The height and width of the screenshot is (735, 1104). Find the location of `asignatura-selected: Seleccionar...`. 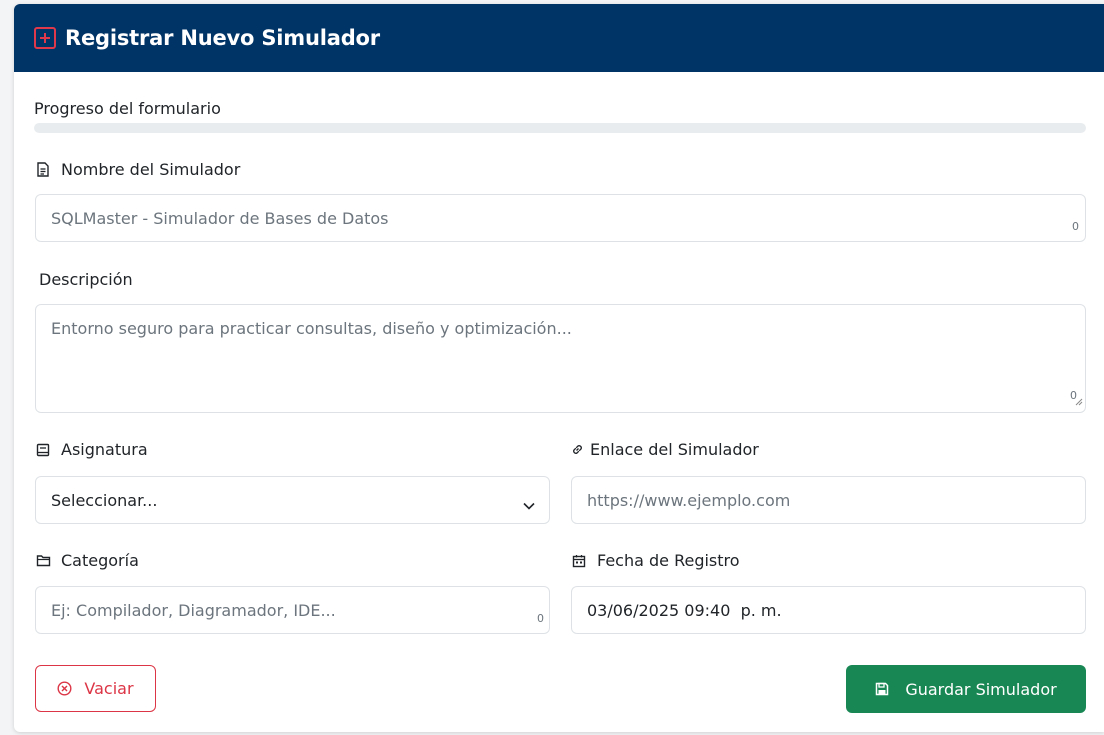

asignatura-selected: Seleccionar... is located at coordinates (104, 500).